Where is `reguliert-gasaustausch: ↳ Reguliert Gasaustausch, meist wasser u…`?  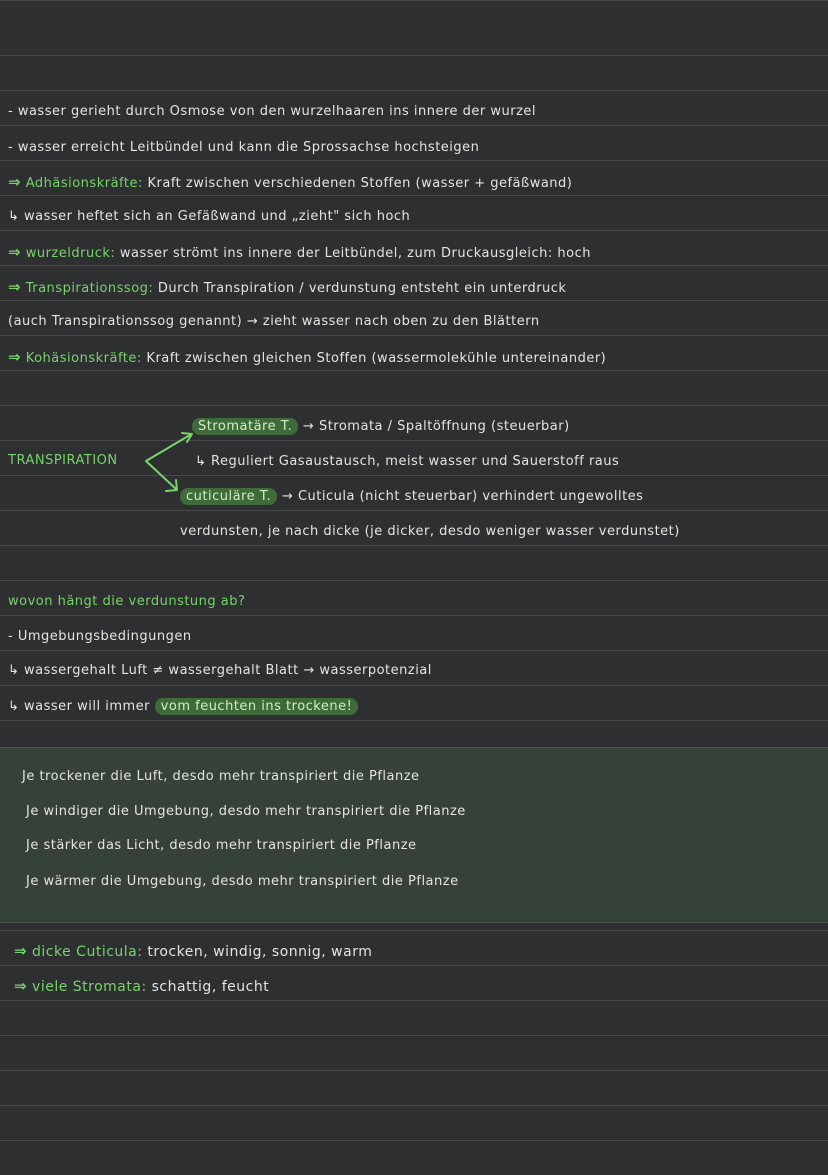 reguliert-gasaustausch: ↳ Reguliert Gasaustausch, meist wasser u… is located at coordinates (407, 461).